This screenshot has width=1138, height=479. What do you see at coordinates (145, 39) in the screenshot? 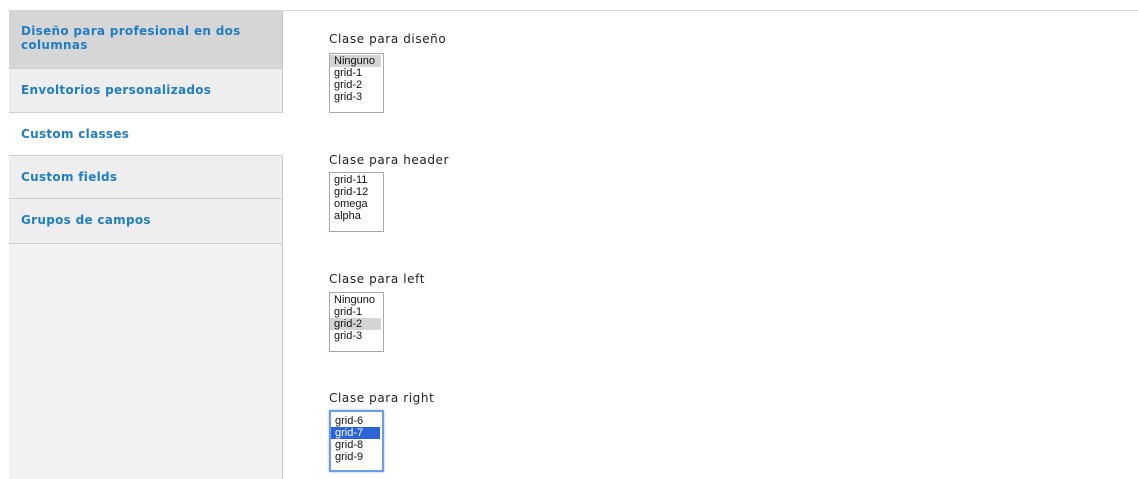
I see `tab-diseno-dos-columnas: Diseño para profesional en dos columnas` at bounding box center [145, 39].